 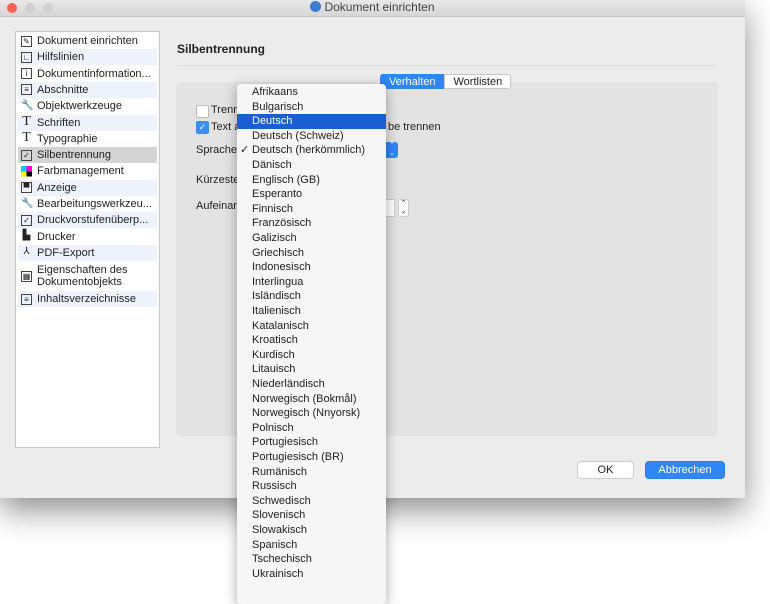 What do you see at coordinates (12, 8) in the screenshot?
I see `close-button` at bounding box center [12, 8].